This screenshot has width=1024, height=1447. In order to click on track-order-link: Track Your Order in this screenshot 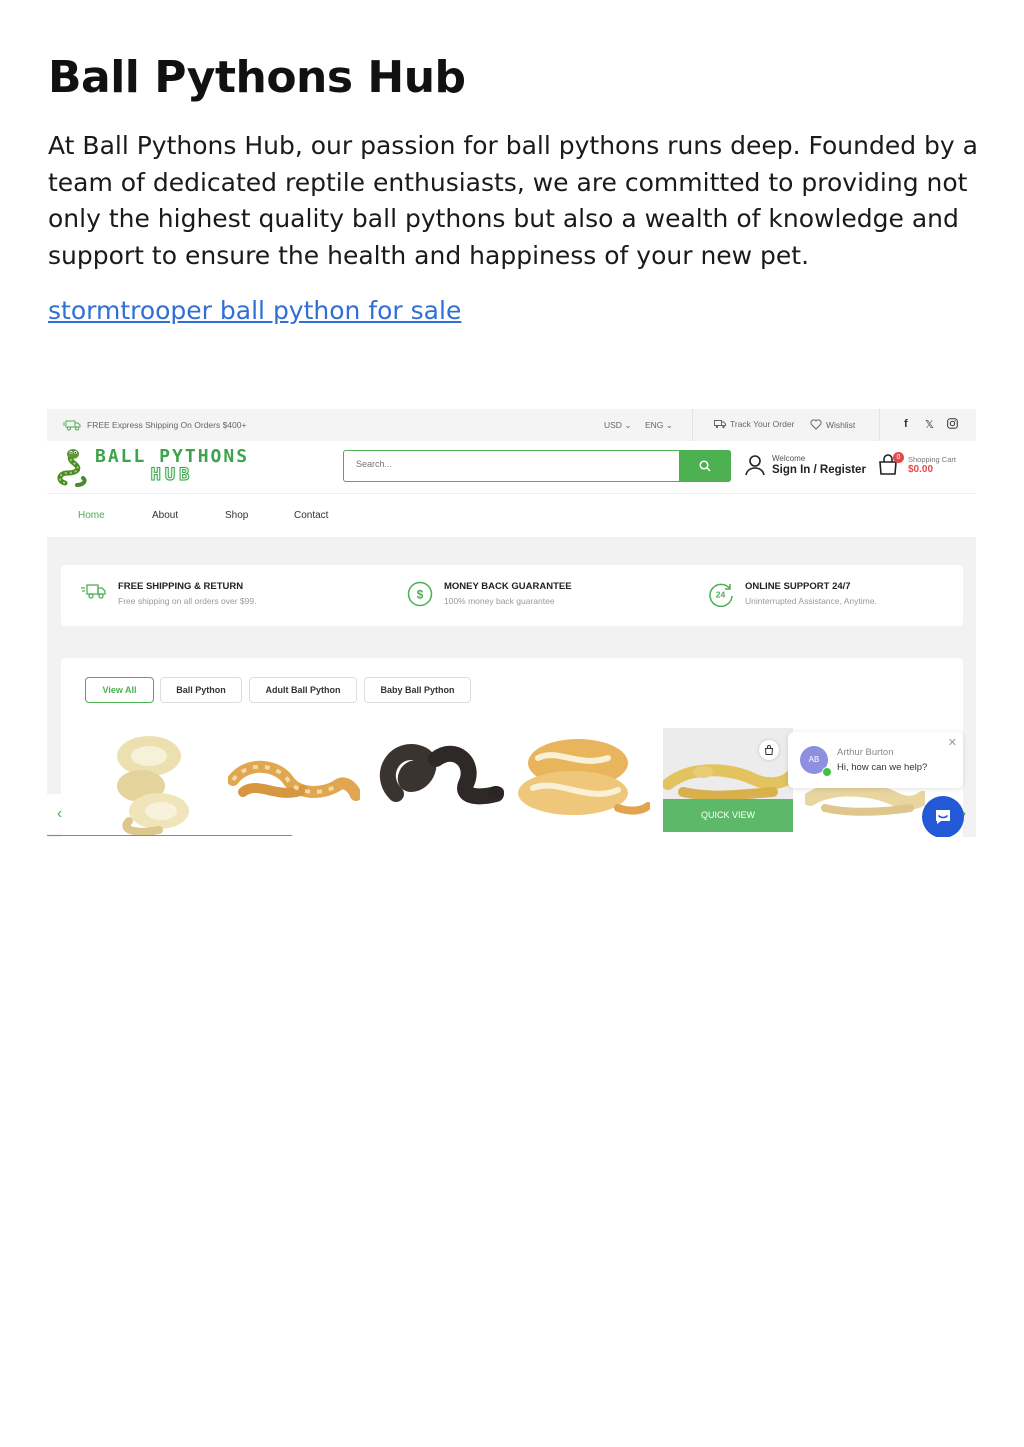, I will do `click(754, 424)`.